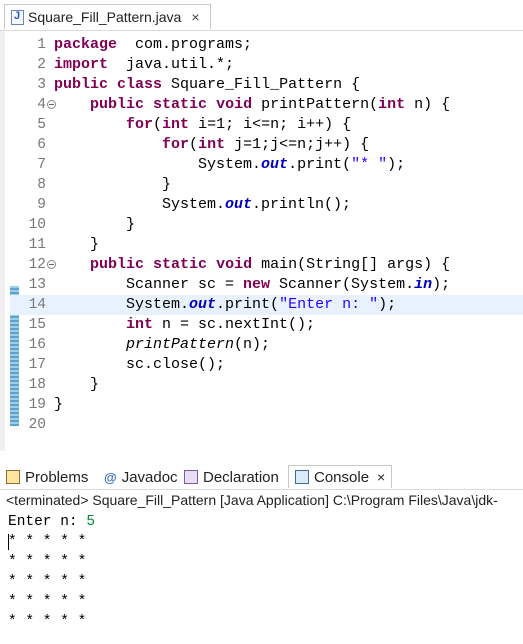 The image size is (523, 644). I want to click on tab-javadoc-label: Javadoc, so click(149, 477).